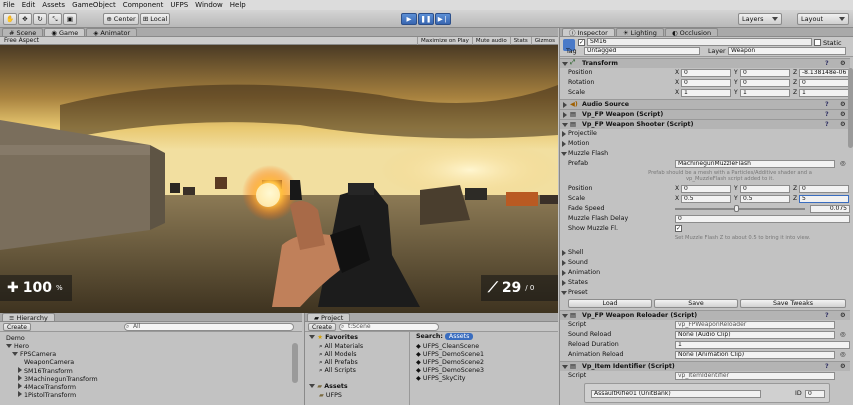  I want to click on transform-rotation-x: 0, so click(706, 83).